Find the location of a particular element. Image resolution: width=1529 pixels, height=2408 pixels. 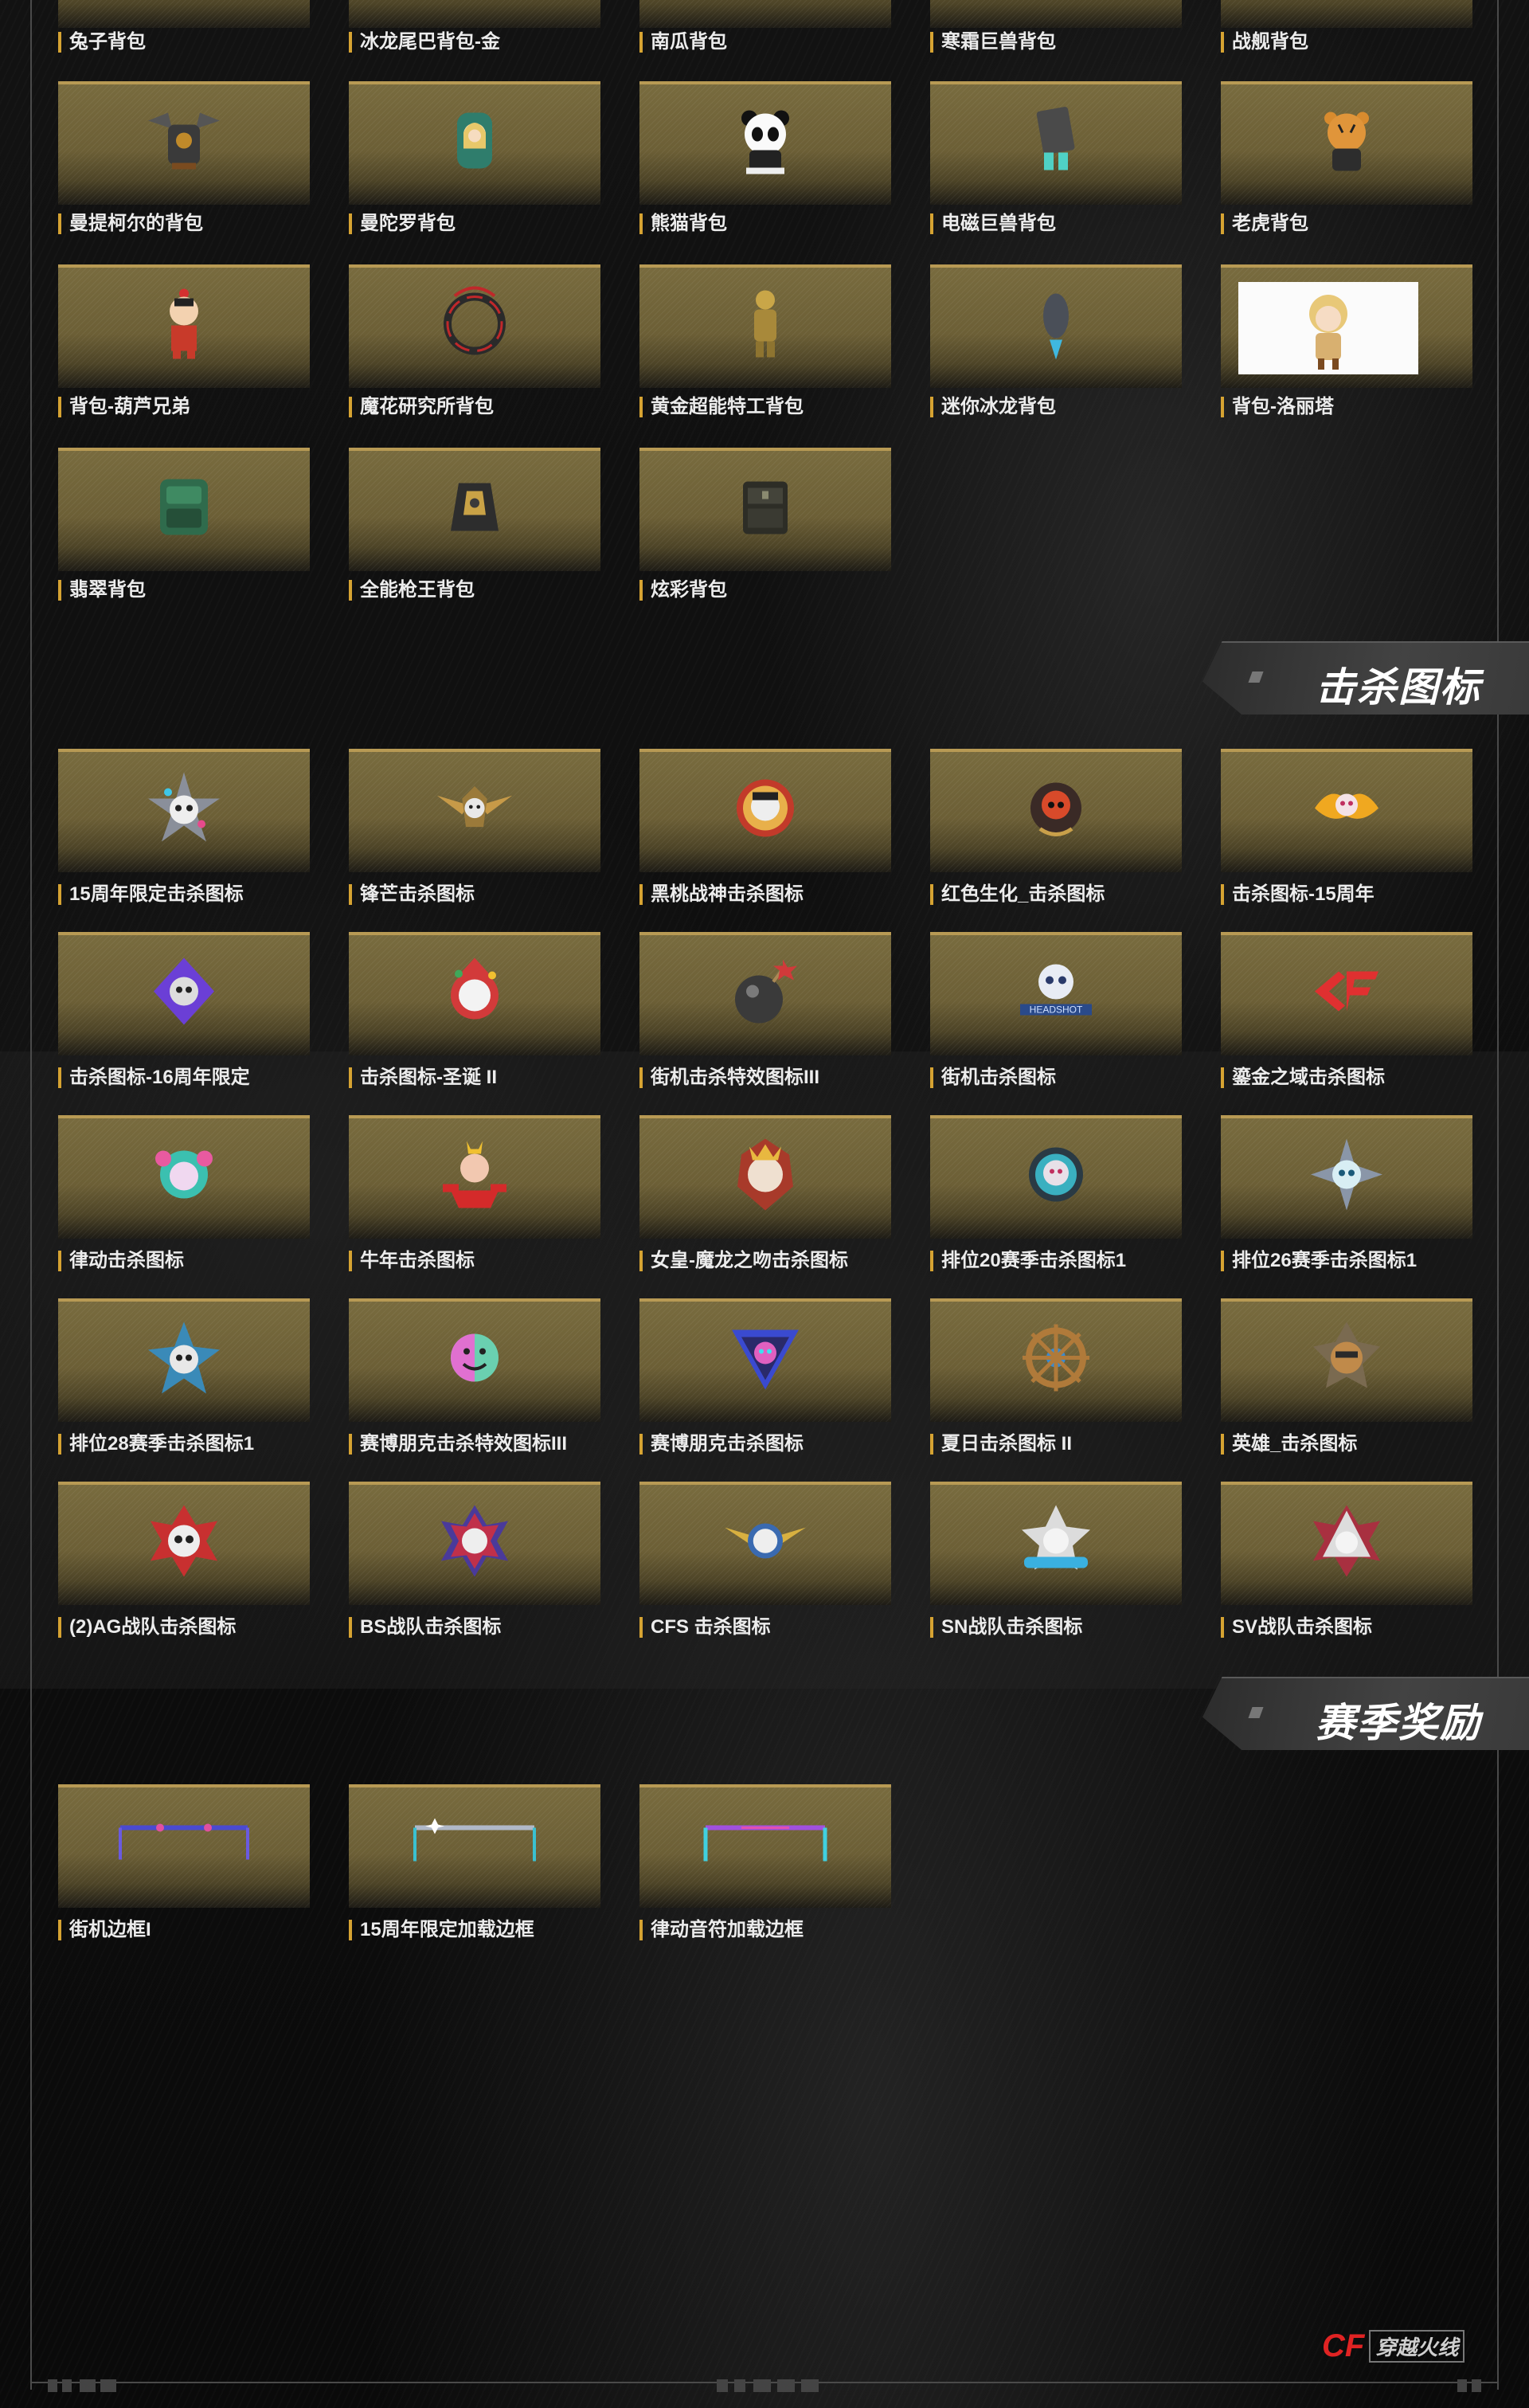

empress-dragon-emblem-icon is located at coordinates (765, 1174).